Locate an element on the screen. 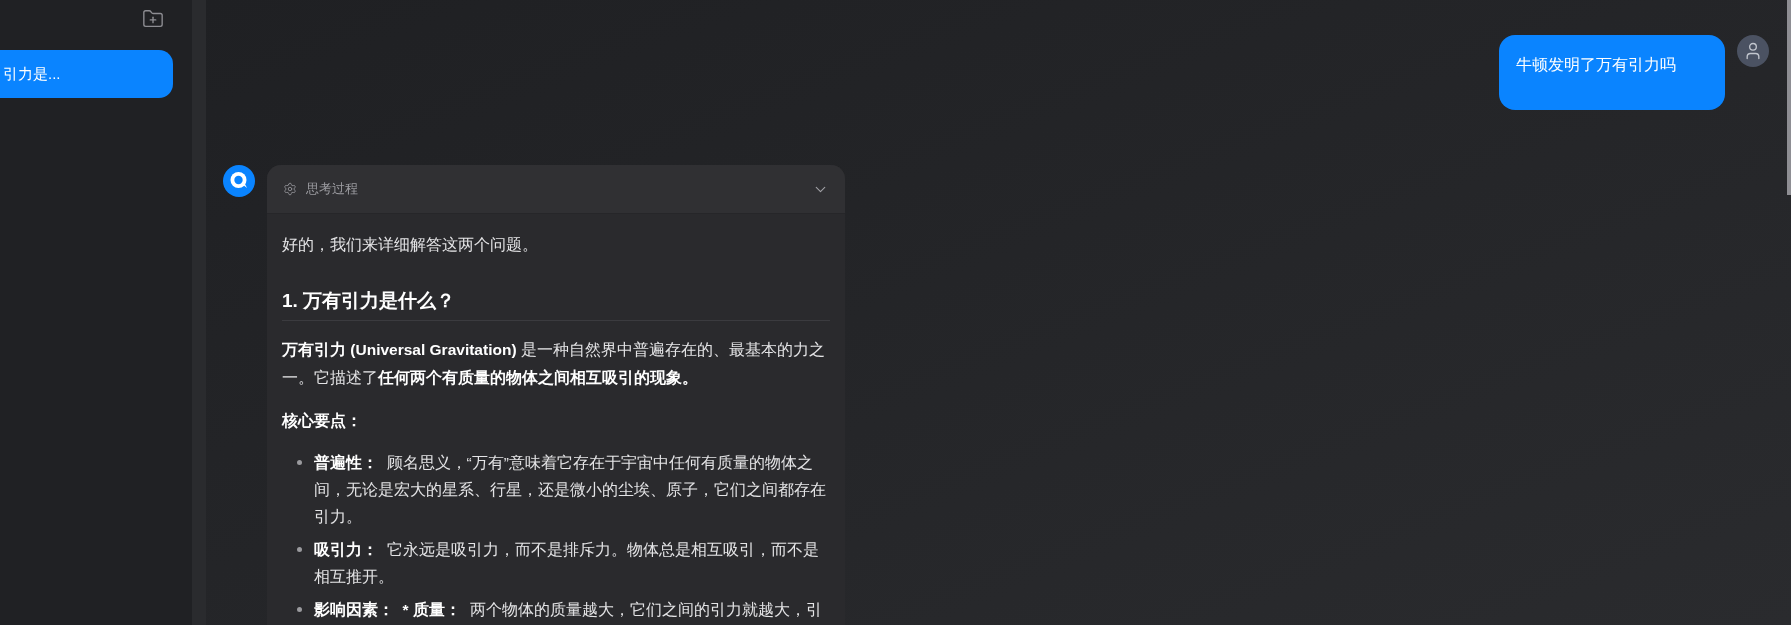  paragraph-text: 核心要点： is located at coordinates (322, 421).